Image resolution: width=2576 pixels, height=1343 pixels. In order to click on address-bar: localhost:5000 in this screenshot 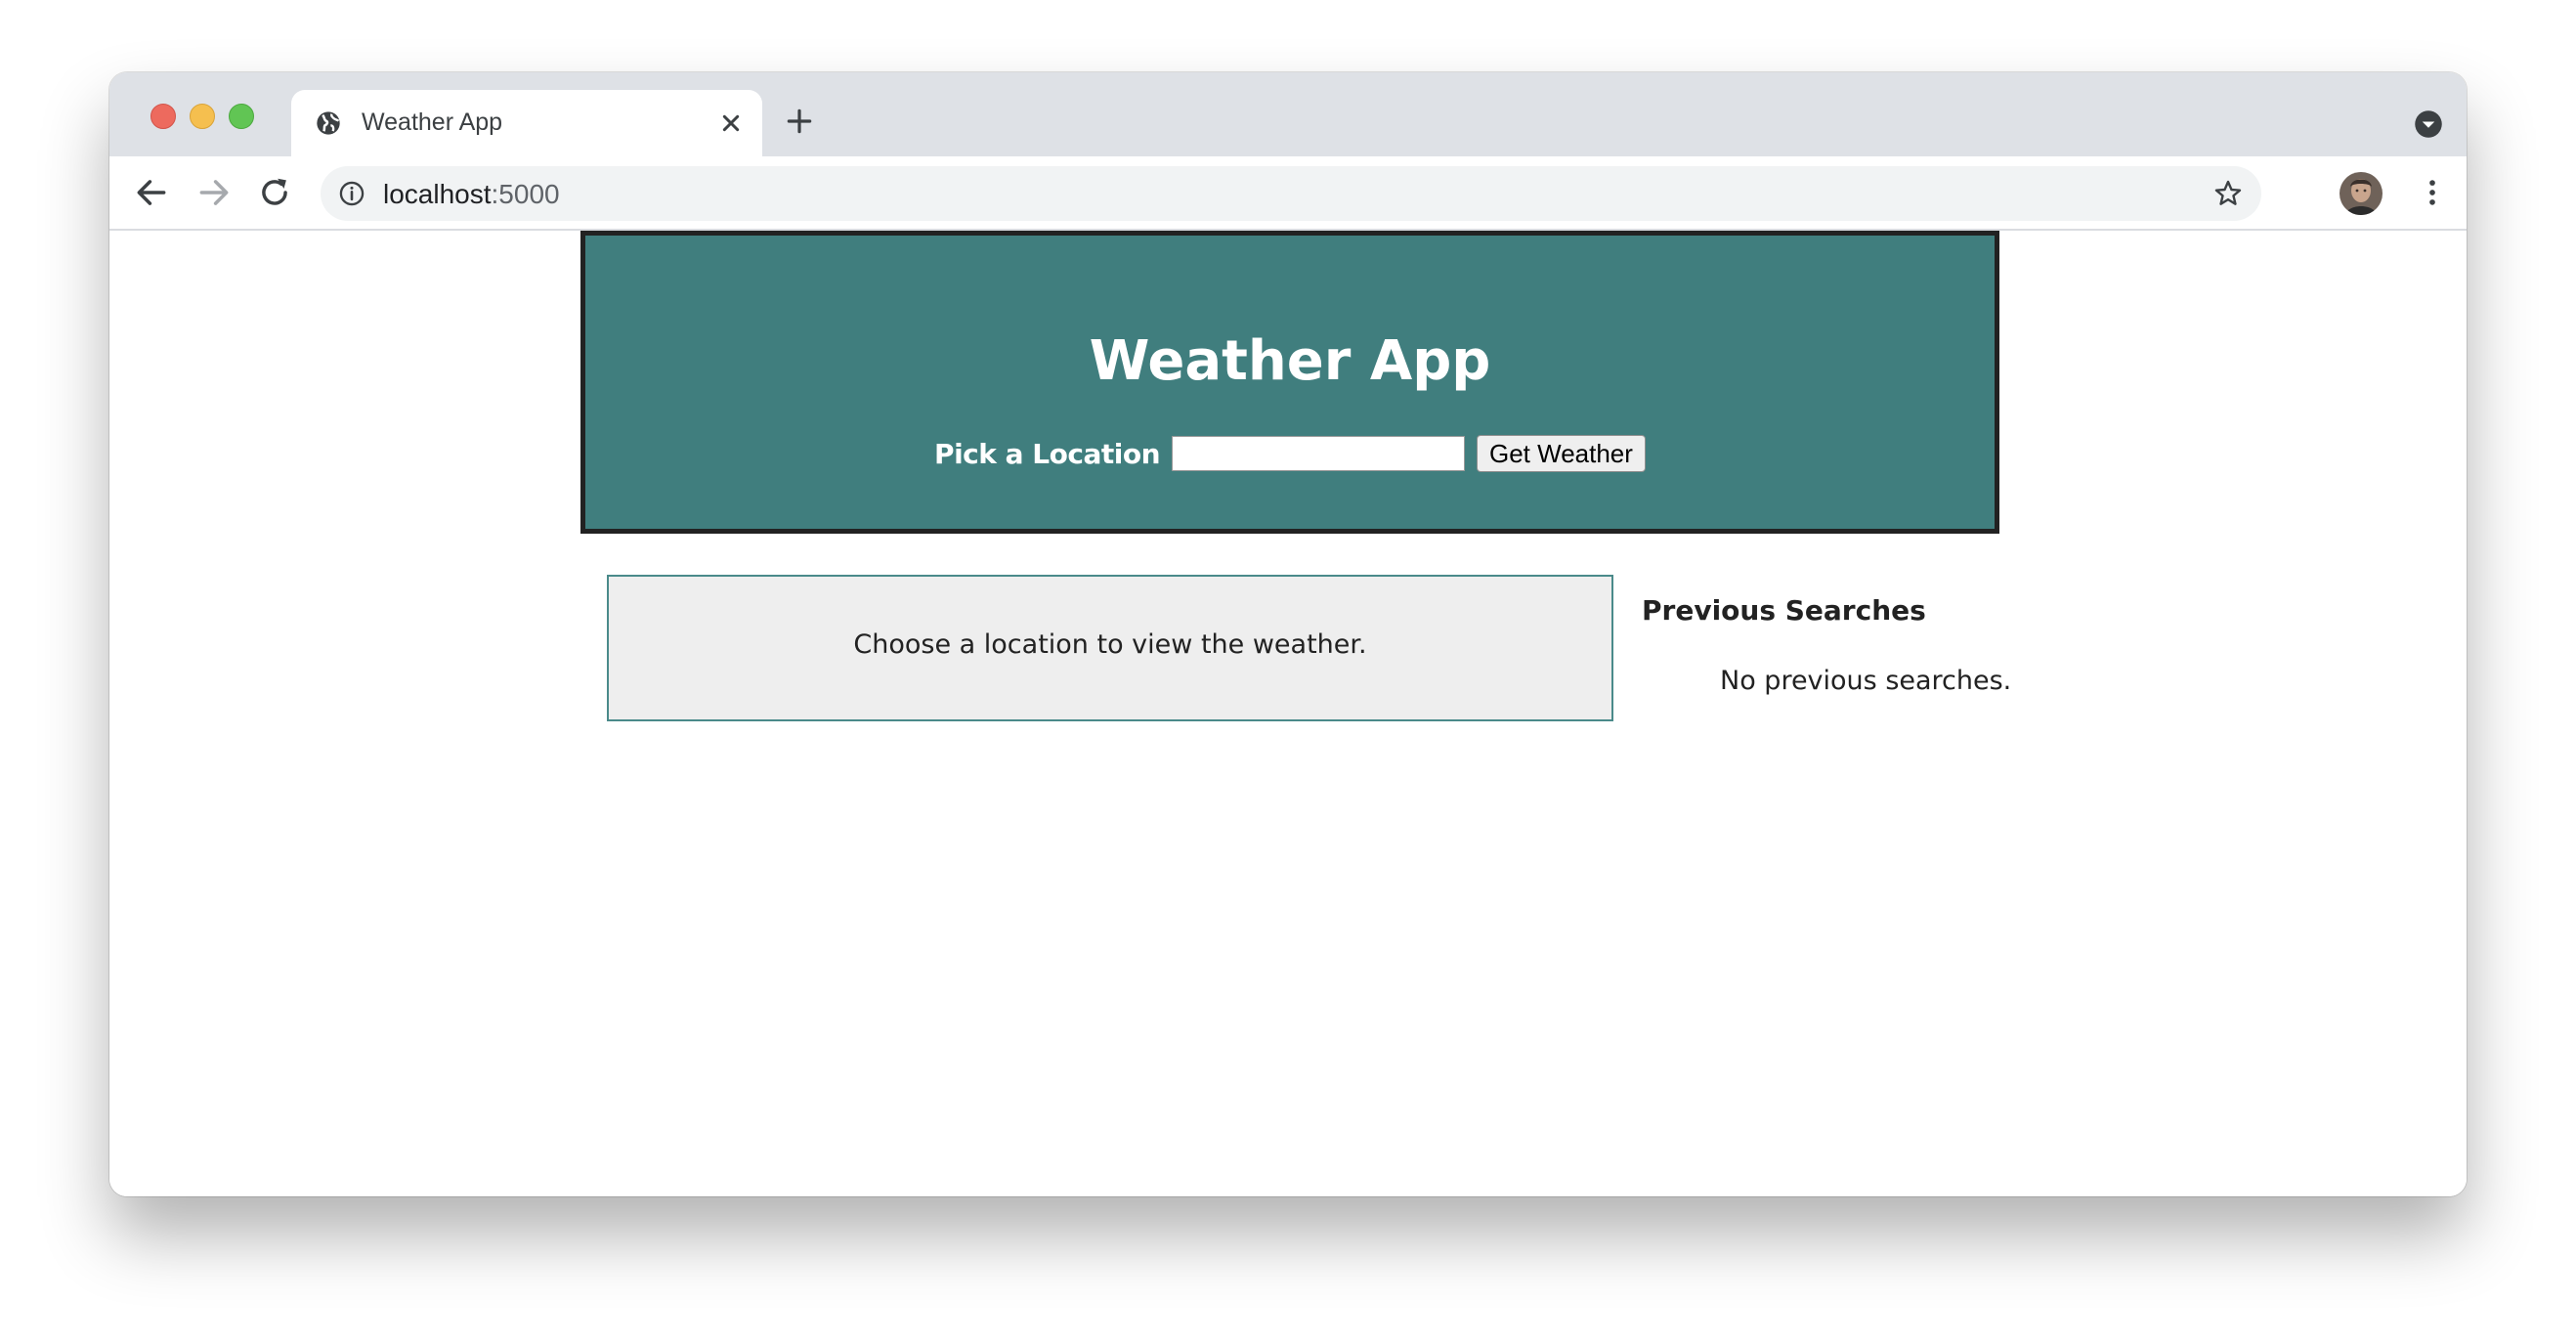, I will do `click(1291, 194)`.